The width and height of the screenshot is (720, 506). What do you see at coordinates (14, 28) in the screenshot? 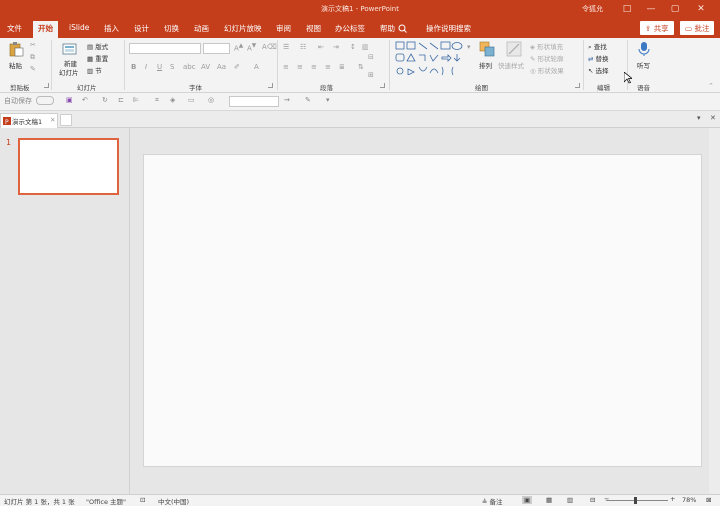
I see `tab-file: 文件` at bounding box center [14, 28].